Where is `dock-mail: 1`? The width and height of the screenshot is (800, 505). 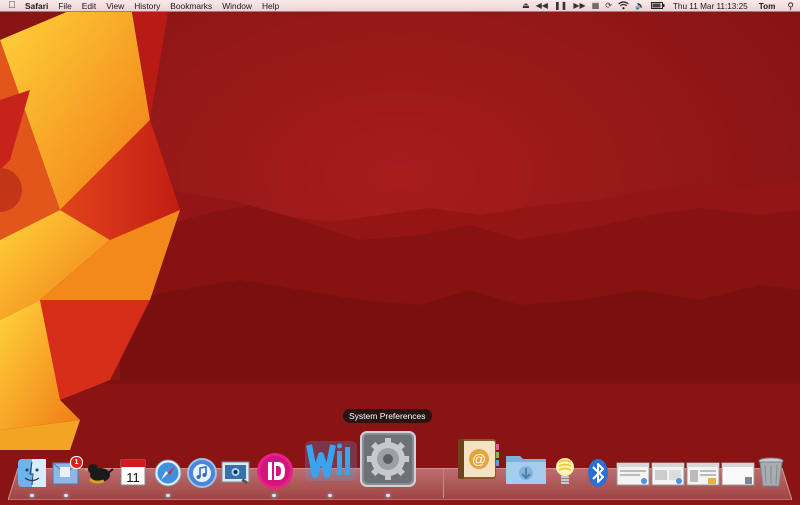 dock-mail: 1 is located at coordinates (66, 472).